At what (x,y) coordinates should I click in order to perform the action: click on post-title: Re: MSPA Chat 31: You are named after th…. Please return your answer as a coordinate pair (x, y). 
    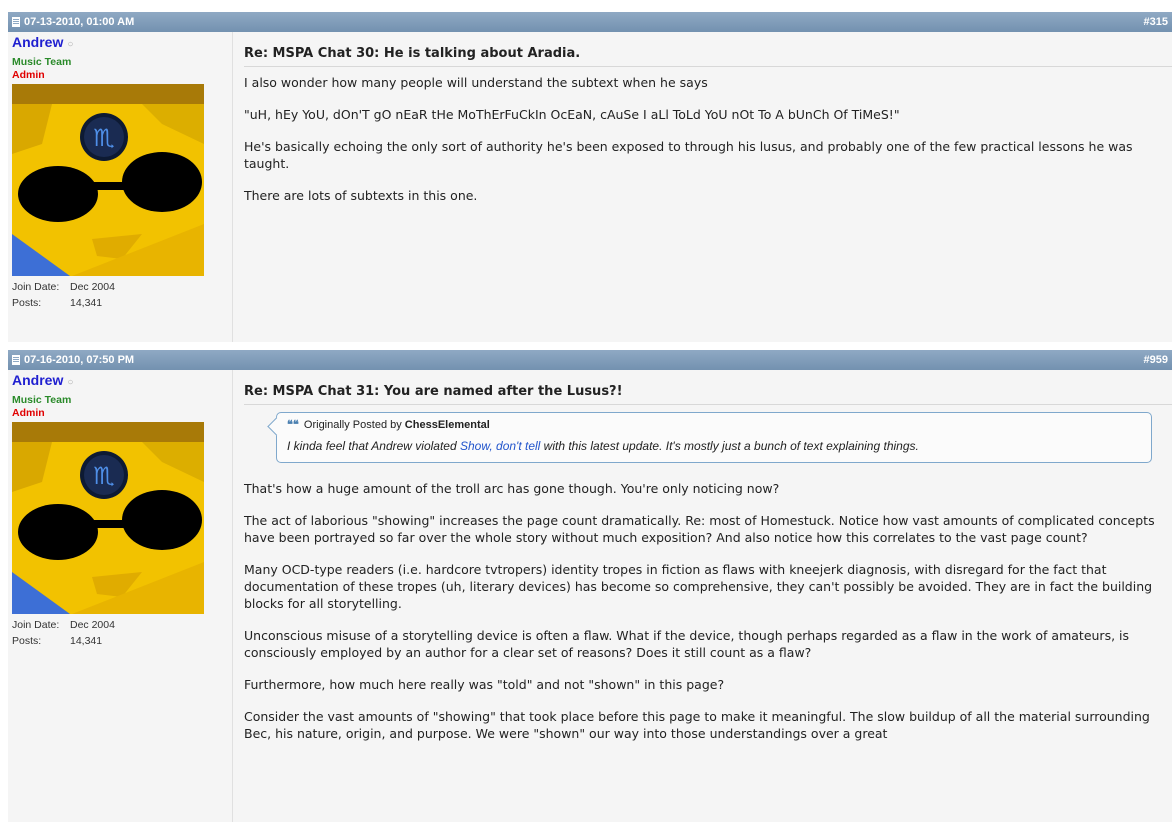
    Looking at the image, I should click on (708, 394).